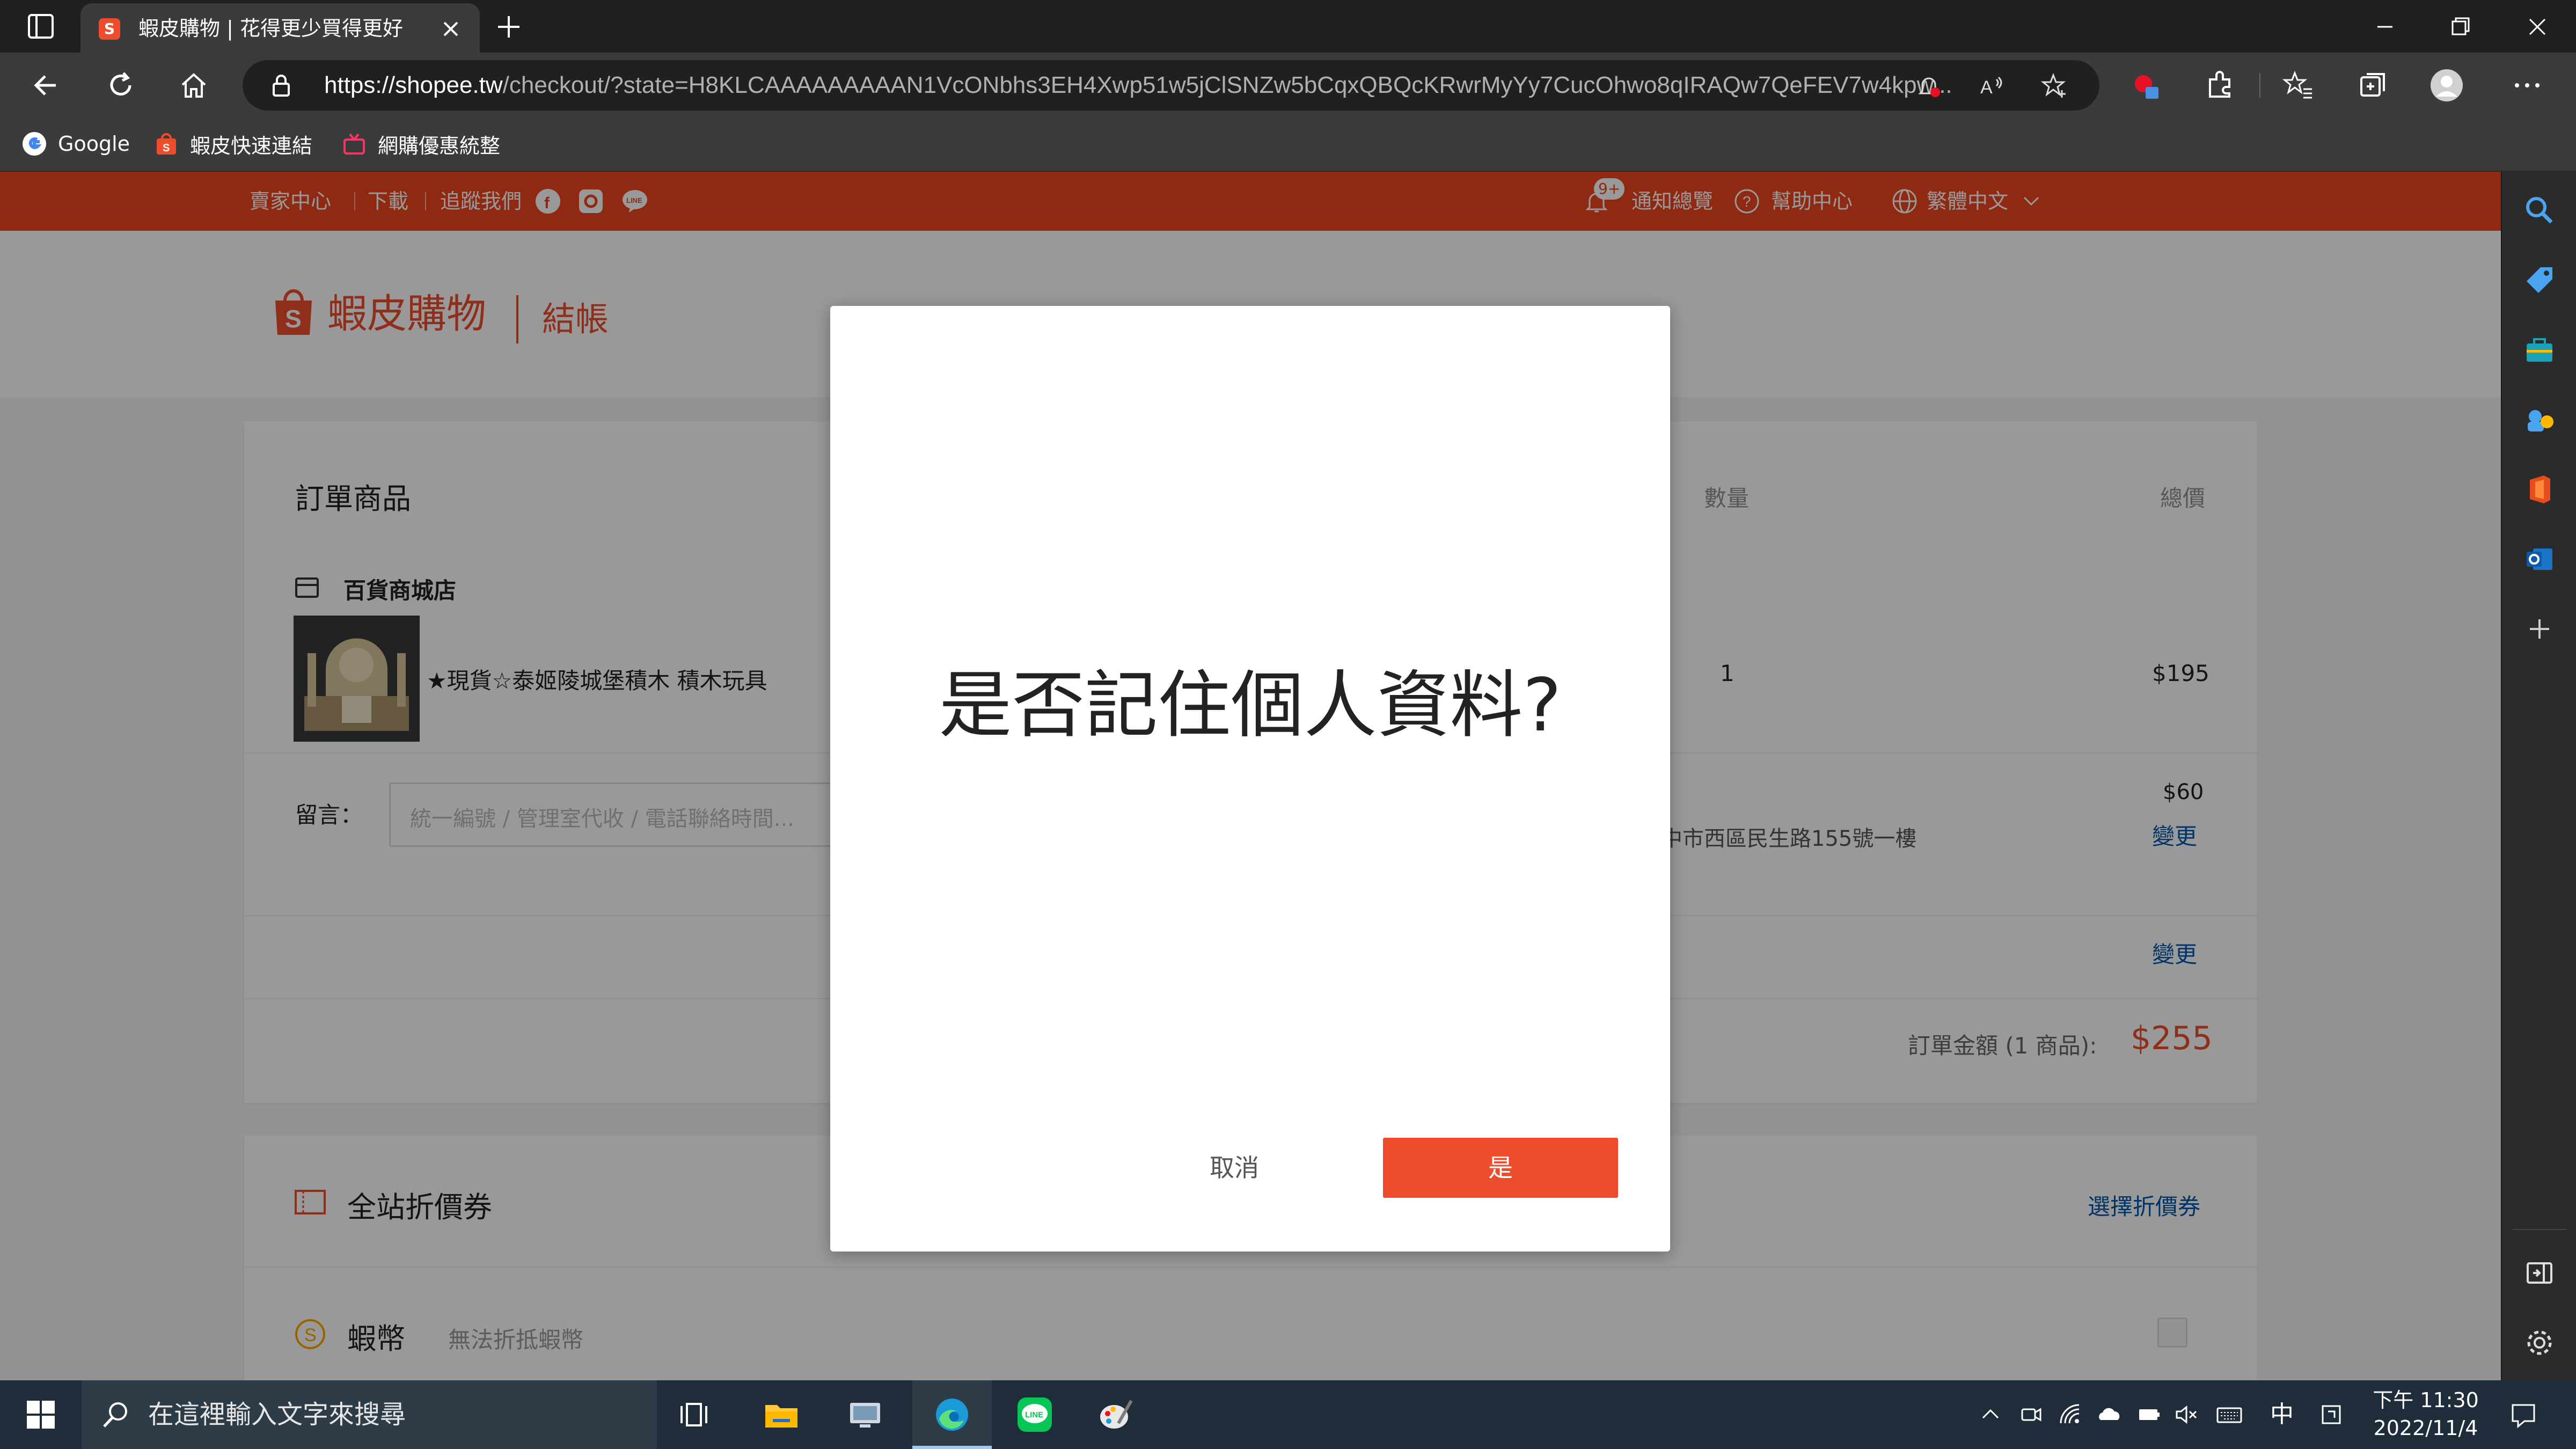 The height and width of the screenshot is (1449, 2576). Describe the element at coordinates (2385, 27) in the screenshot. I see `minimize-icon` at that location.